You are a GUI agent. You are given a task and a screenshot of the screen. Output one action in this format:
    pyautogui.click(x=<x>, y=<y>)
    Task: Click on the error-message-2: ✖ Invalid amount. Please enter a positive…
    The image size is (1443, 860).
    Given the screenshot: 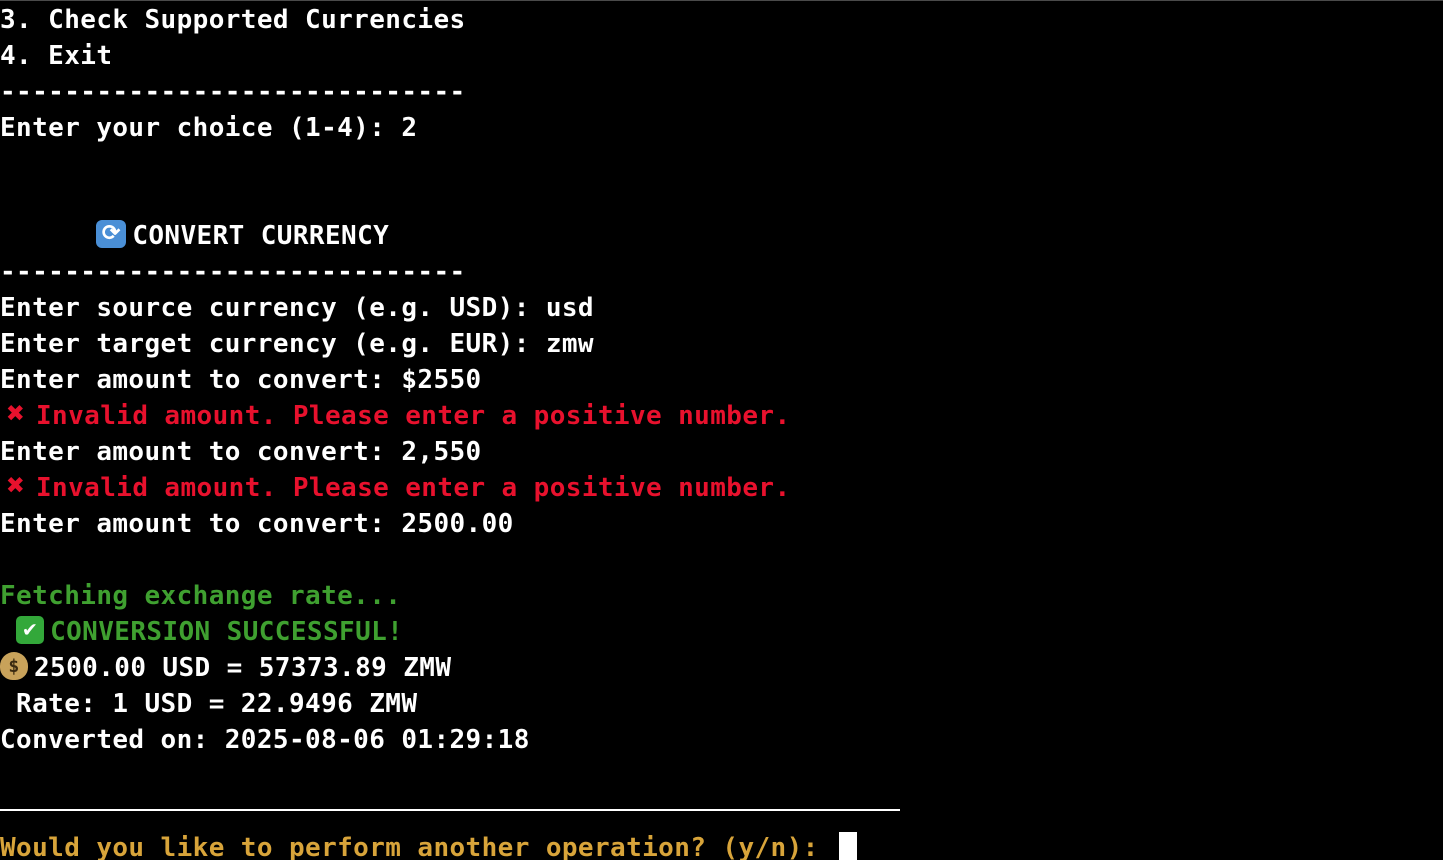 What is the action you would take?
    pyautogui.click(x=395, y=488)
    